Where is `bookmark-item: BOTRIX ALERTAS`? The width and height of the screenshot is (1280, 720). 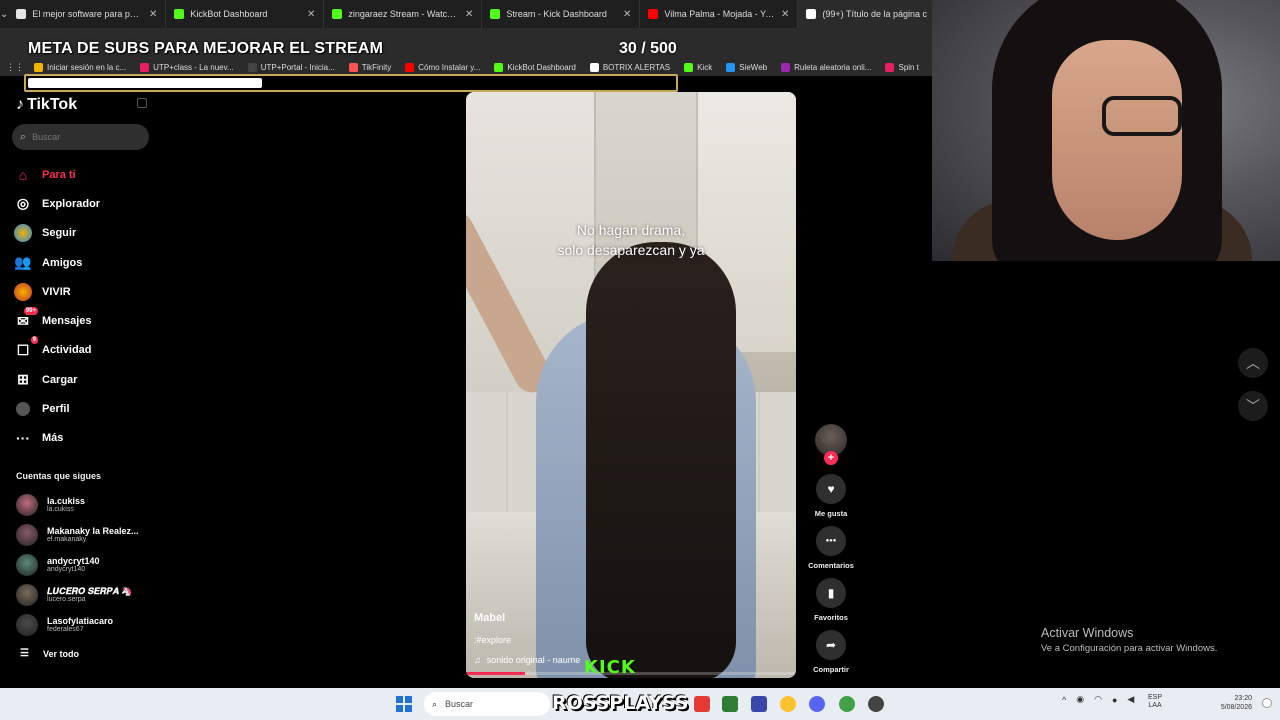
bookmark-item: BOTRIX ALERTAS is located at coordinates (629, 67).